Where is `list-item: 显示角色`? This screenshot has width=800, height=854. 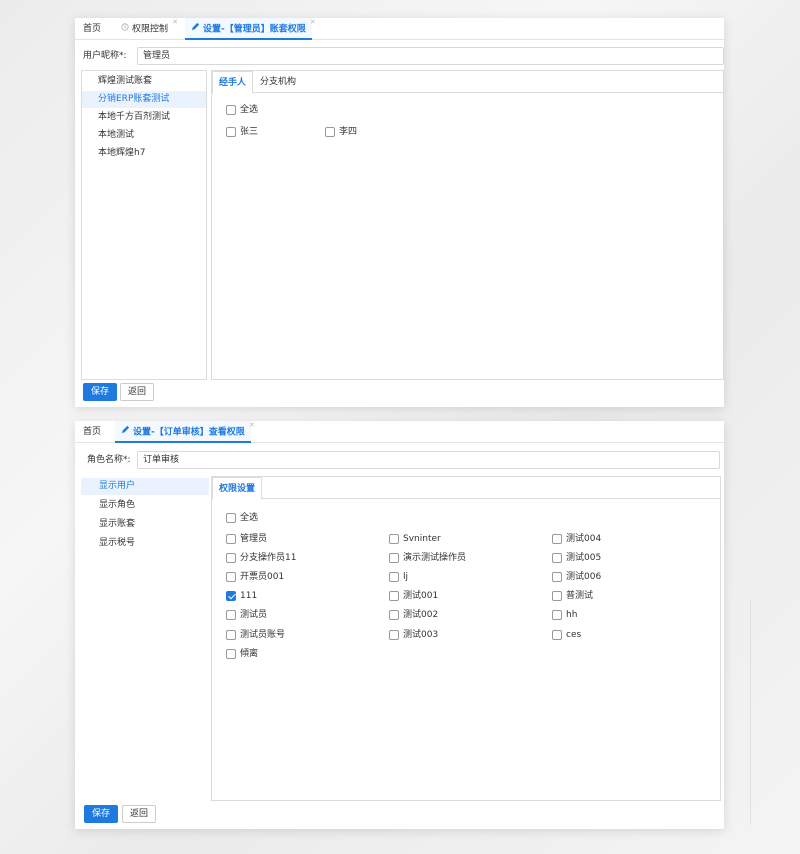 list-item: 显示角色 is located at coordinates (145, 505).